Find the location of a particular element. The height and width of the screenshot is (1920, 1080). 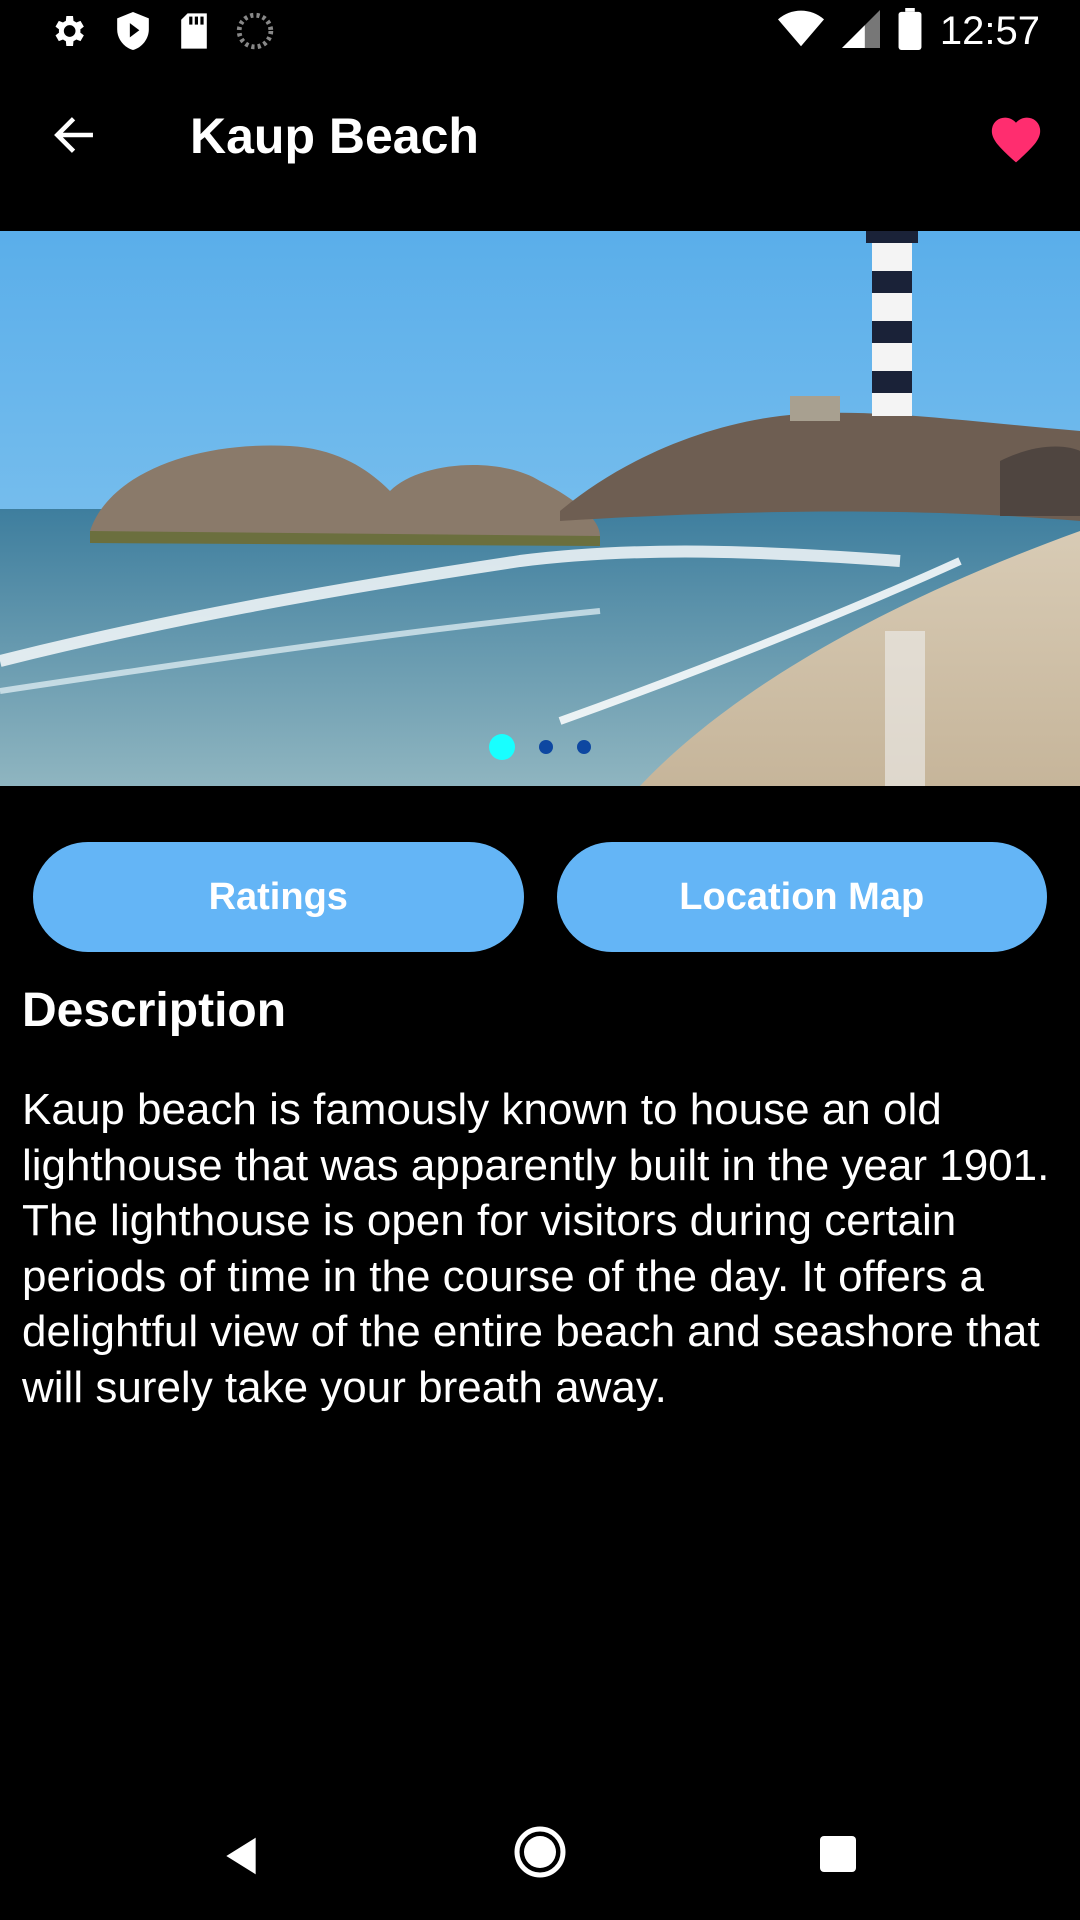

shield-icon is located at coordinates (133, 33).